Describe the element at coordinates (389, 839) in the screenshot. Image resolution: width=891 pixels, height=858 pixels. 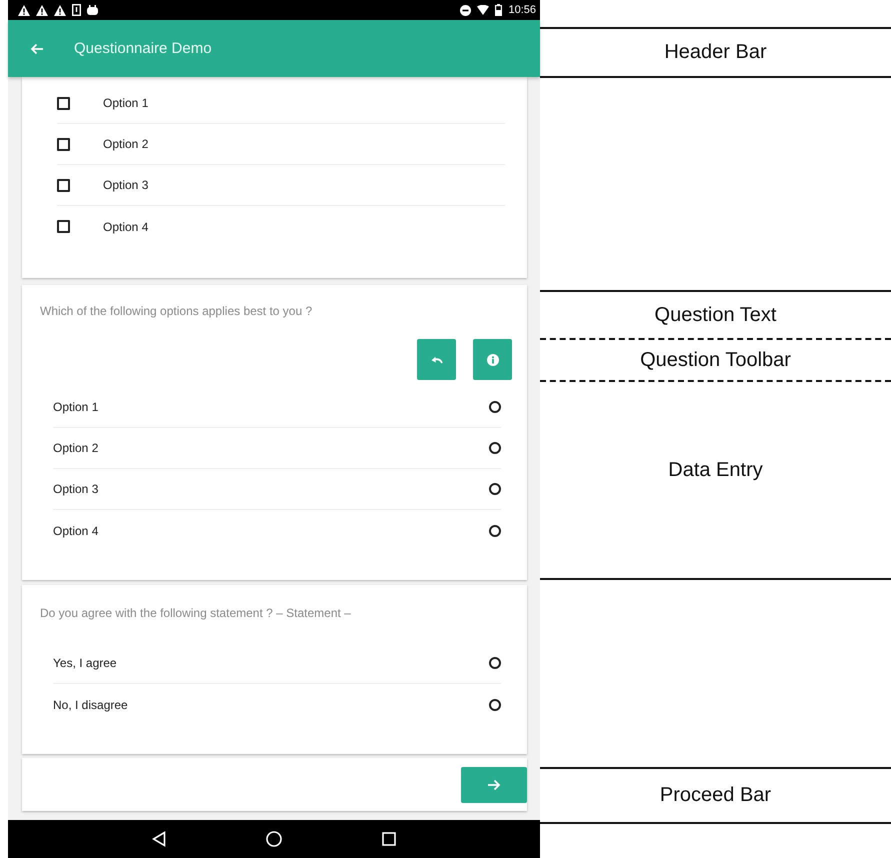
I see `recents-square-icon` at that location.